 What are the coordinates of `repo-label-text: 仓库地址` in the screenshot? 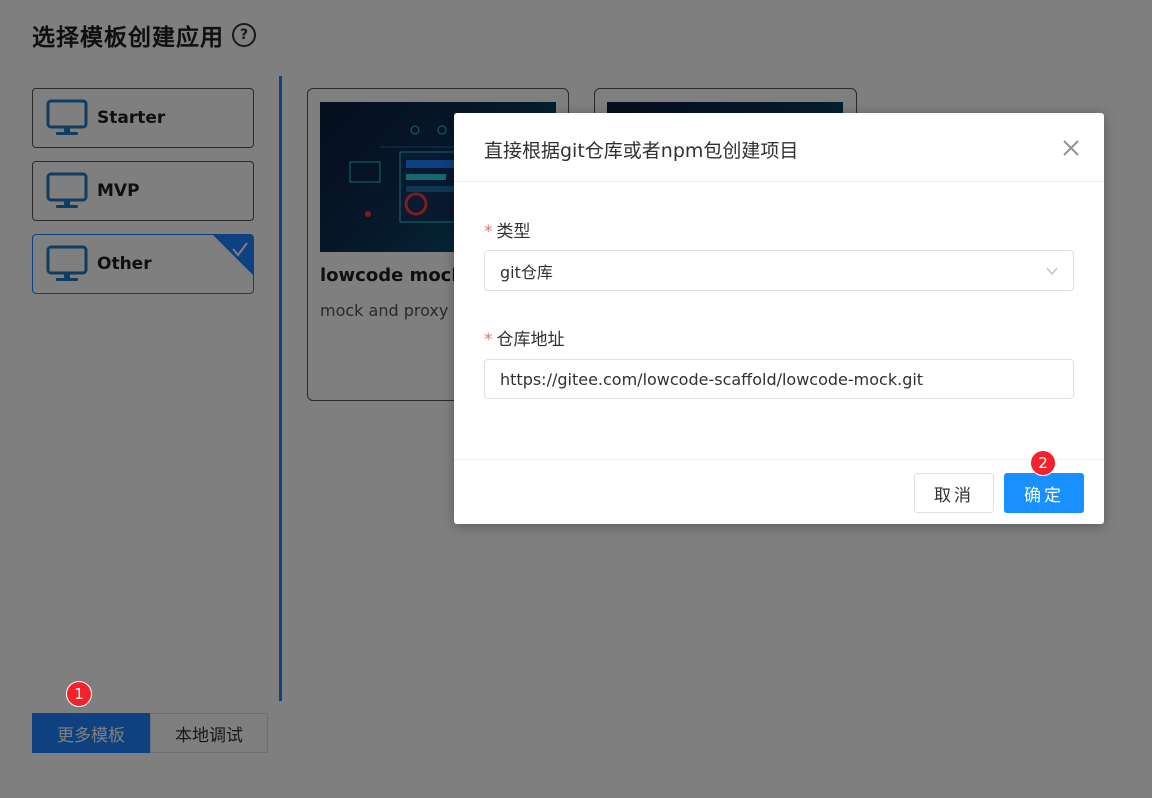 It's located at (530, 340).